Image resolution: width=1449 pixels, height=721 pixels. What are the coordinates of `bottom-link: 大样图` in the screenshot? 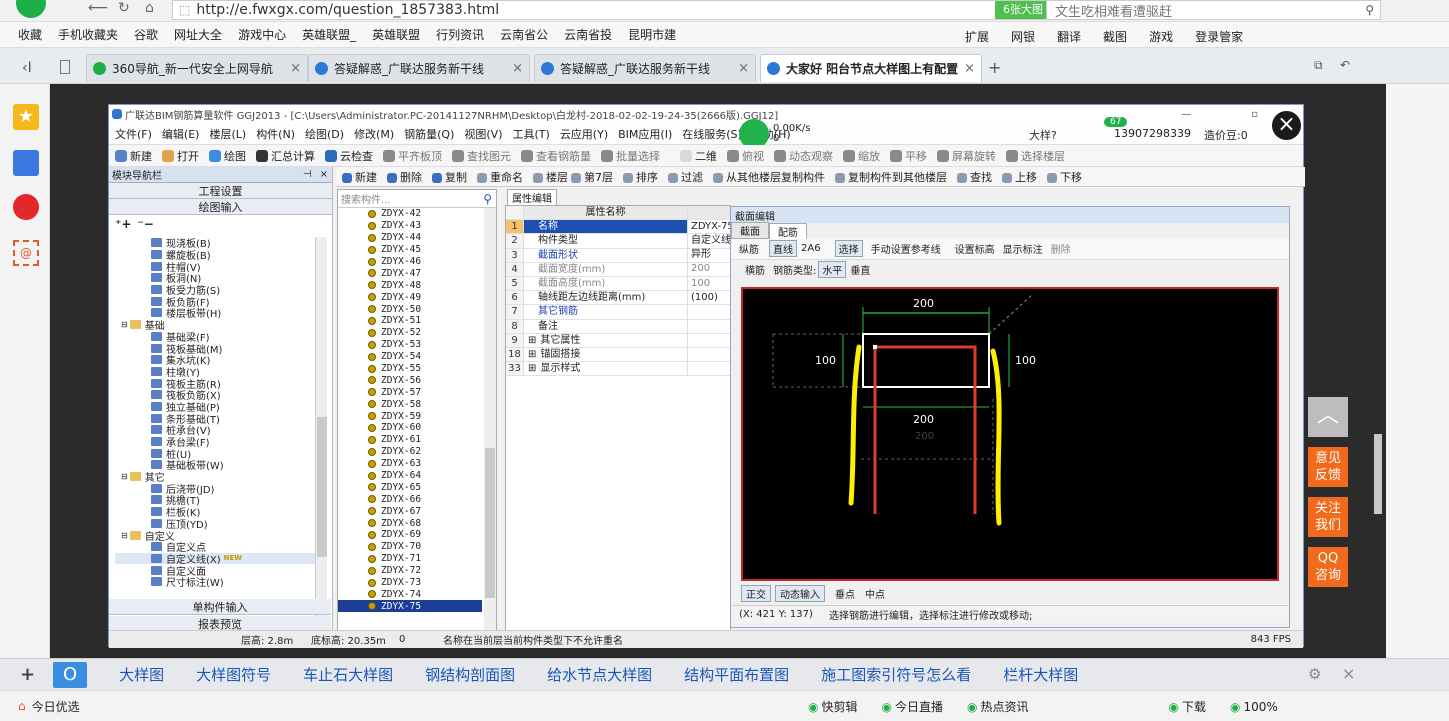 It's located at (141, 674).